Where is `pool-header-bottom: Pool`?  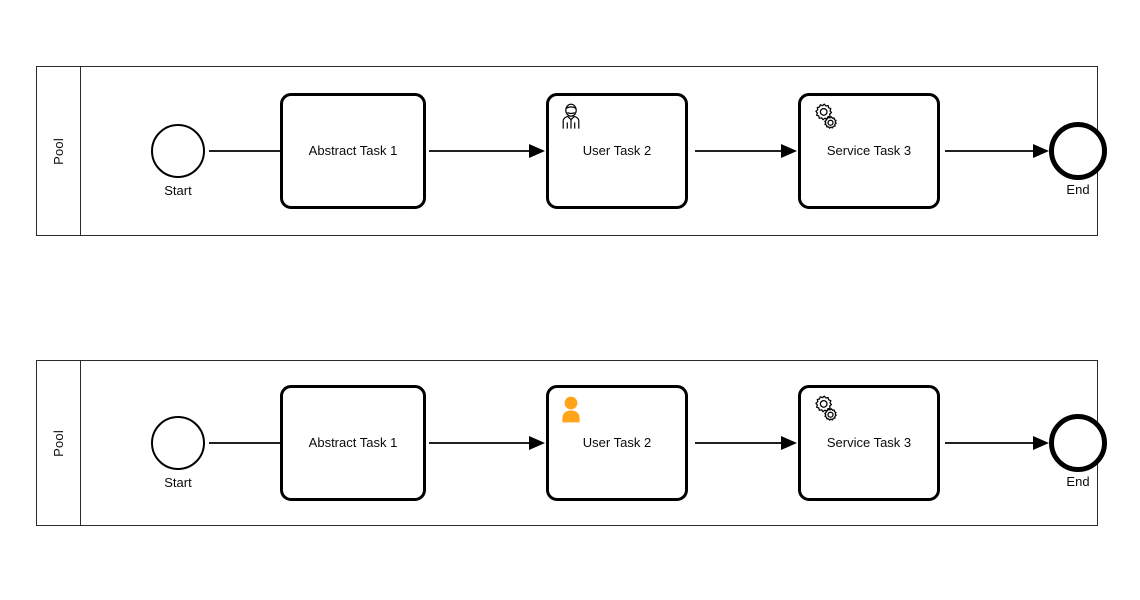
pool-header-bottom: Pool is located at coordinates (59, 443).